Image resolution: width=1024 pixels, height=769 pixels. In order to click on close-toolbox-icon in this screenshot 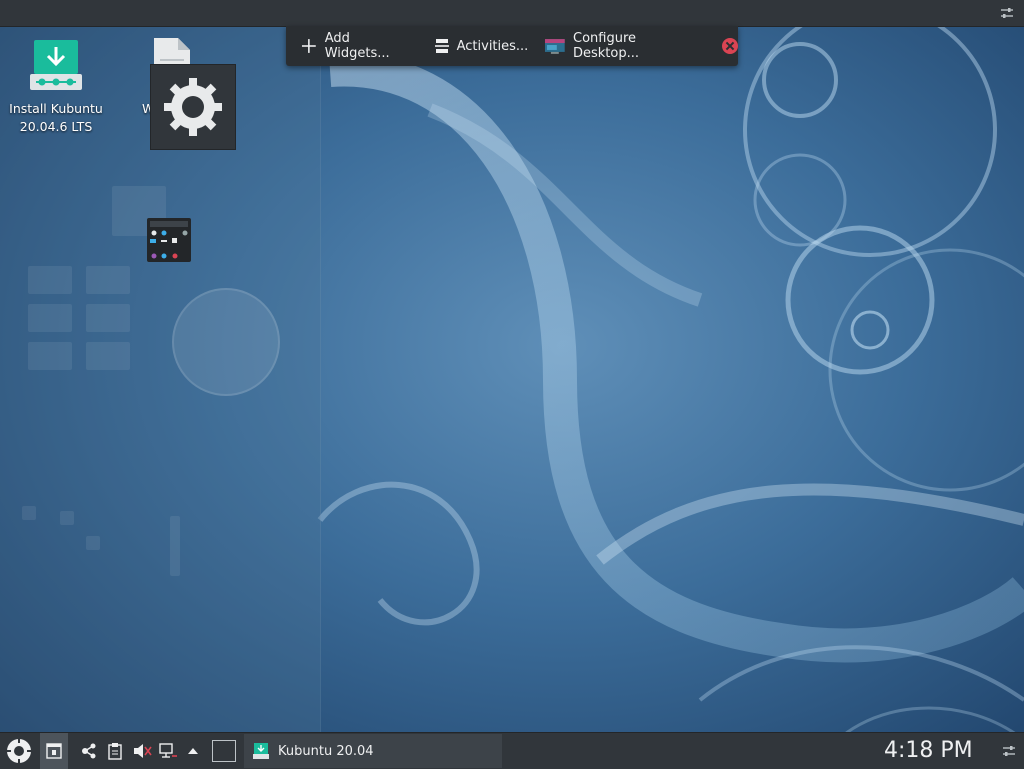, I will do `click(730, 46)`.